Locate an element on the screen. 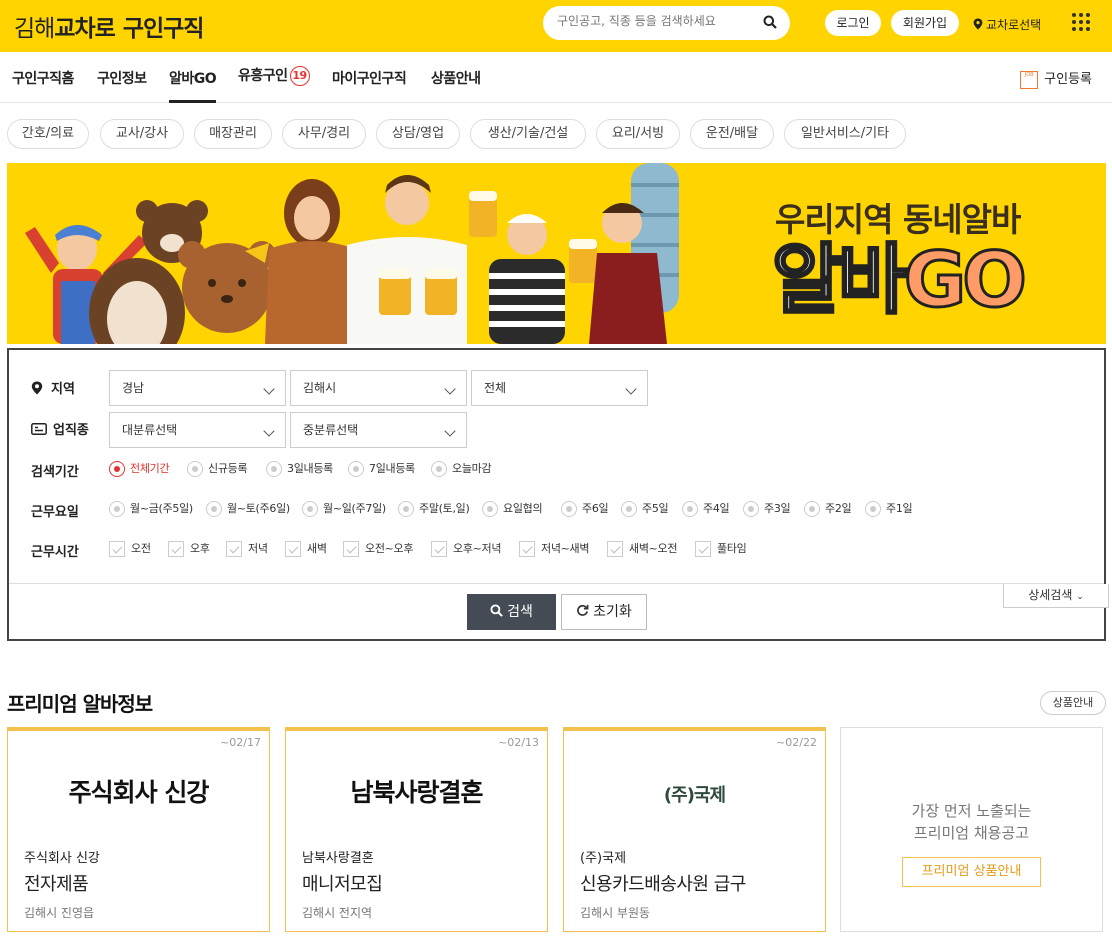 The height and width of the screenshot is (938, 1112). worktime-option: 저녁~새벽 is located at coordinates (554, 548).